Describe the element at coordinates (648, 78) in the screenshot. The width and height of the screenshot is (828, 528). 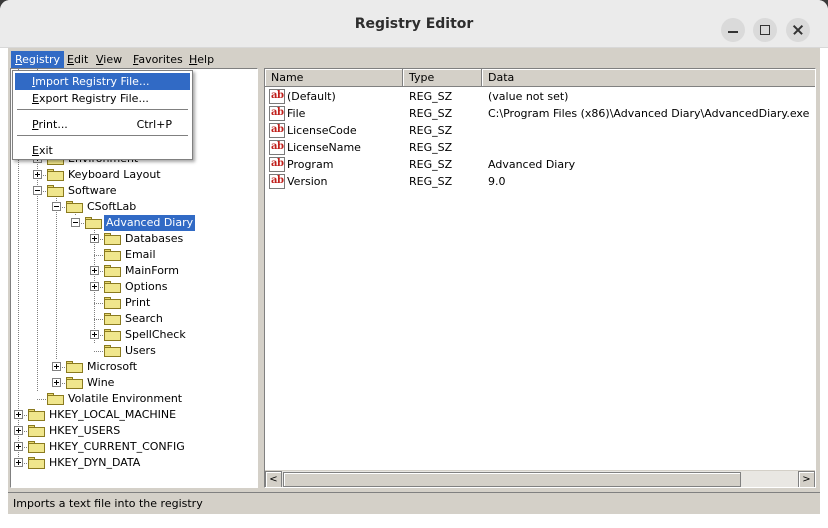
I see `column-header-data: Data` at that location.